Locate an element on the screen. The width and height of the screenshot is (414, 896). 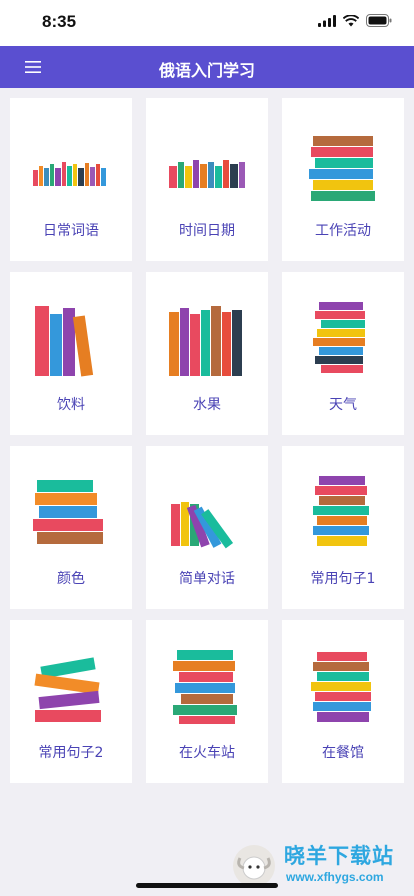
tall-books-icon is located at coordinates (64, 341).